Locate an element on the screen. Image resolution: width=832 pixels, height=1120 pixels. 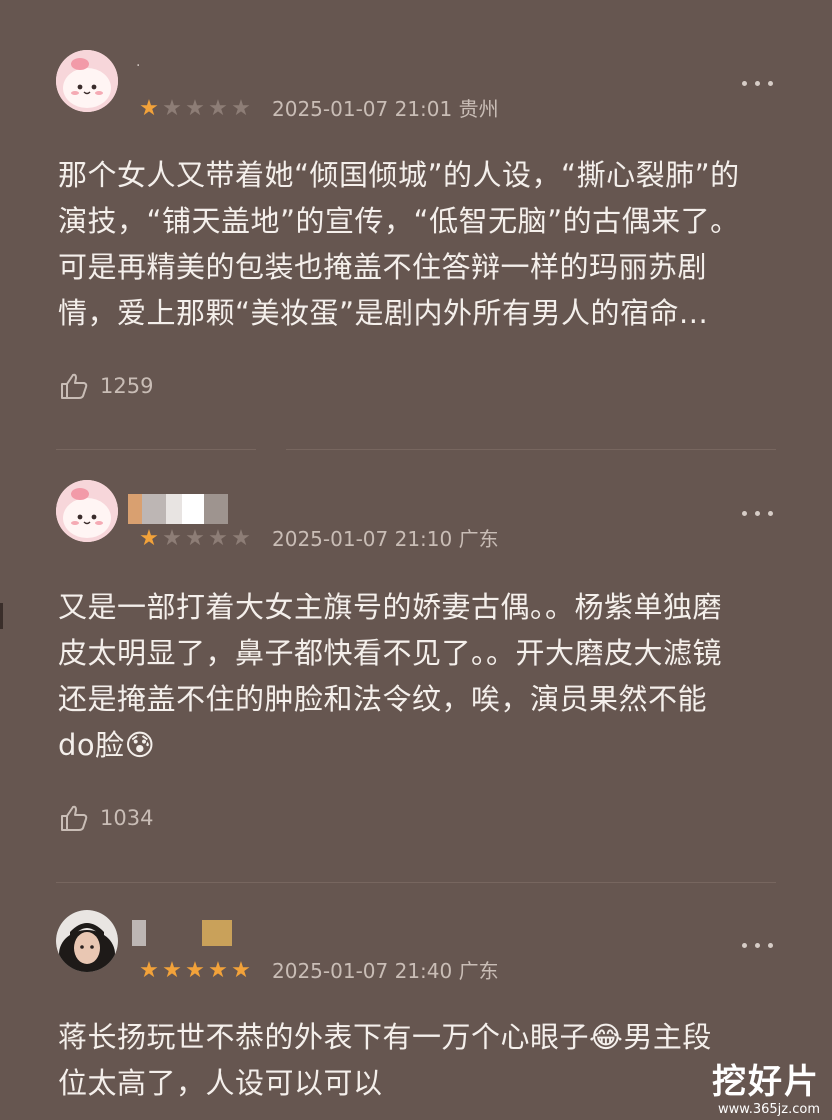
like-count: 1034 is located at coordinates (127, 818).